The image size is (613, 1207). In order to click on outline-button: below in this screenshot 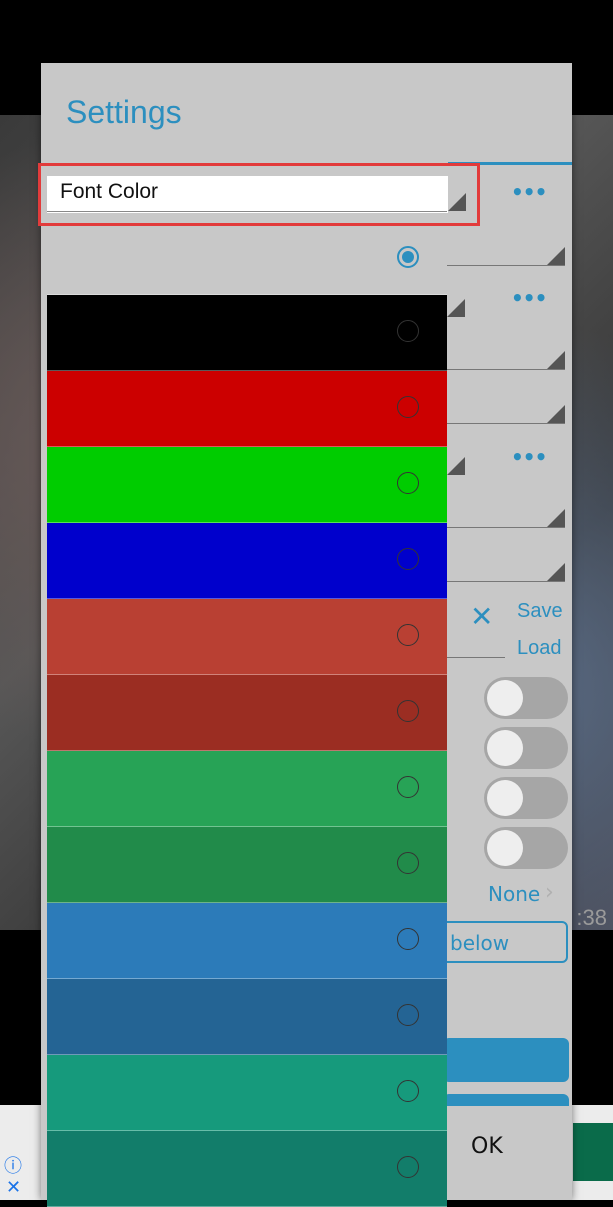, I will do `click(503, 942)`.